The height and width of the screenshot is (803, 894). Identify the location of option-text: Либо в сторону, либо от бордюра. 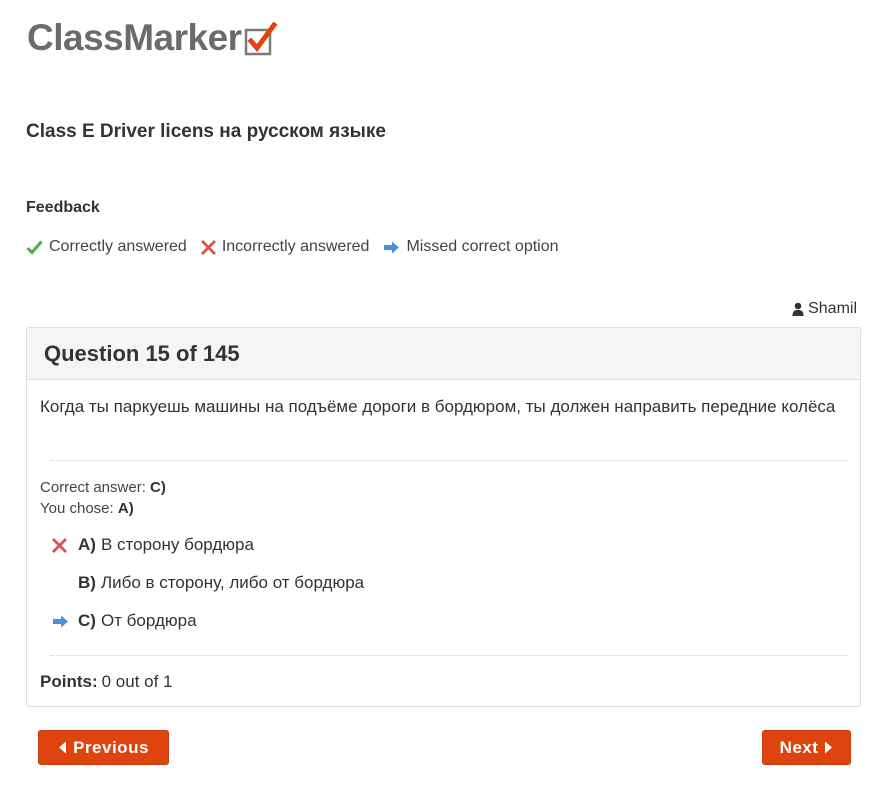
(232, 582).